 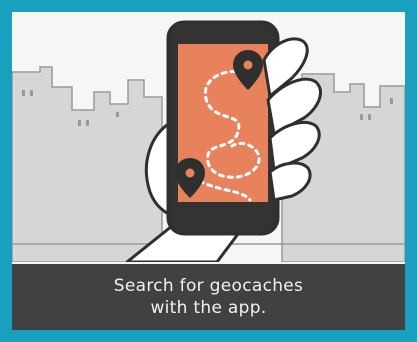 I want to click on caption-line-2: with the app., so click(x=208, y=308).